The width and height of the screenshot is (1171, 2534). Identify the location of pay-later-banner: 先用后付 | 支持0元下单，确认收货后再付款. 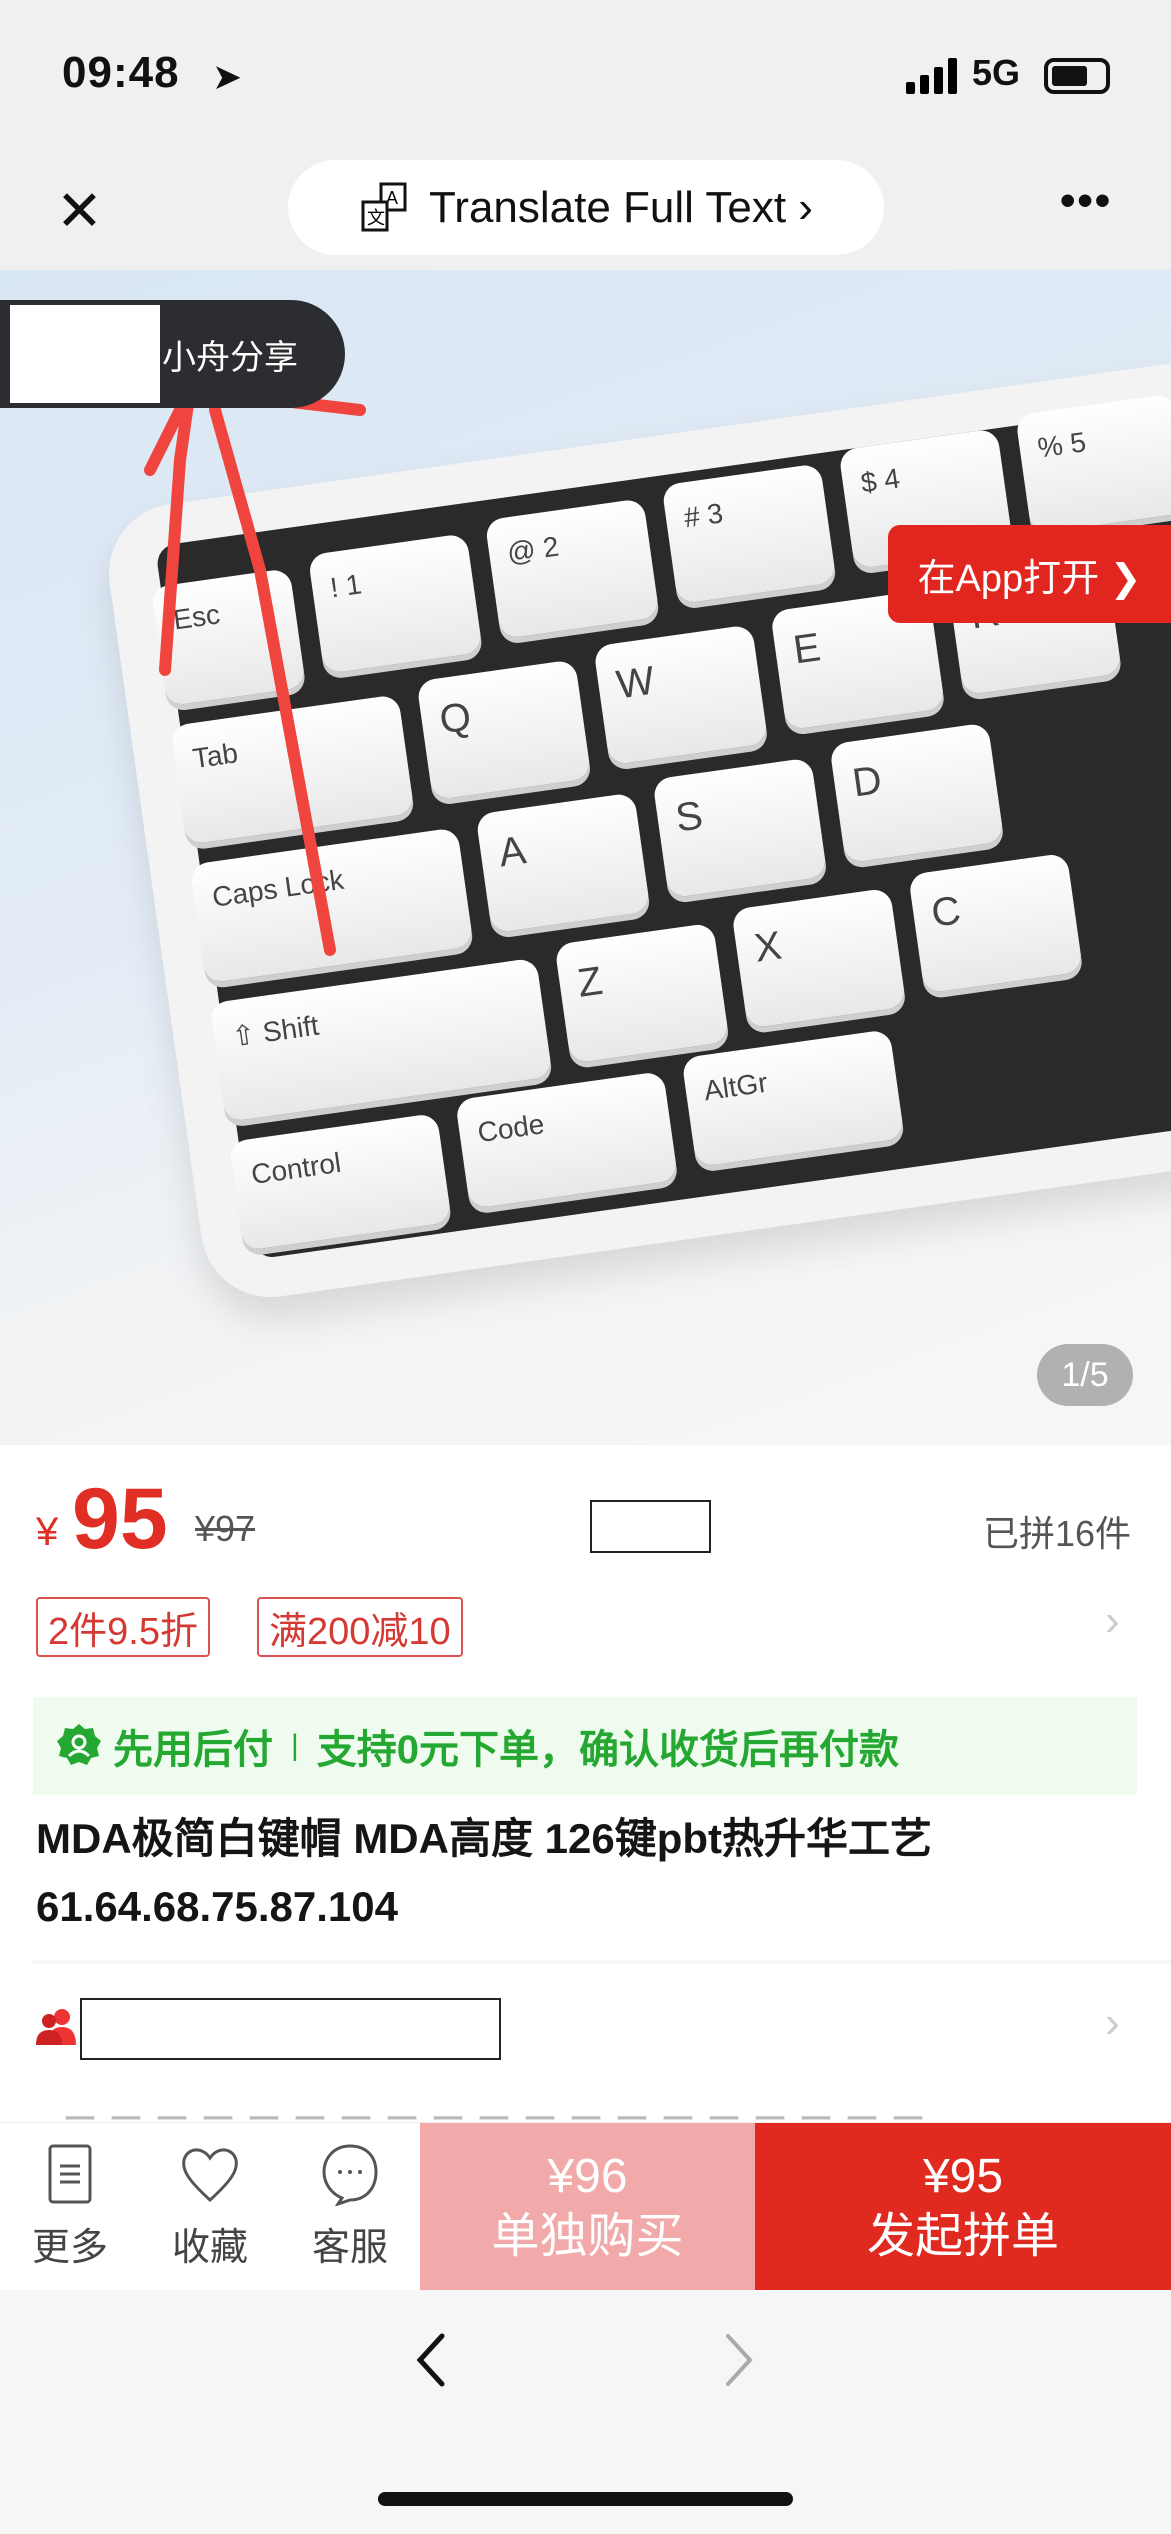
(585, 1746).